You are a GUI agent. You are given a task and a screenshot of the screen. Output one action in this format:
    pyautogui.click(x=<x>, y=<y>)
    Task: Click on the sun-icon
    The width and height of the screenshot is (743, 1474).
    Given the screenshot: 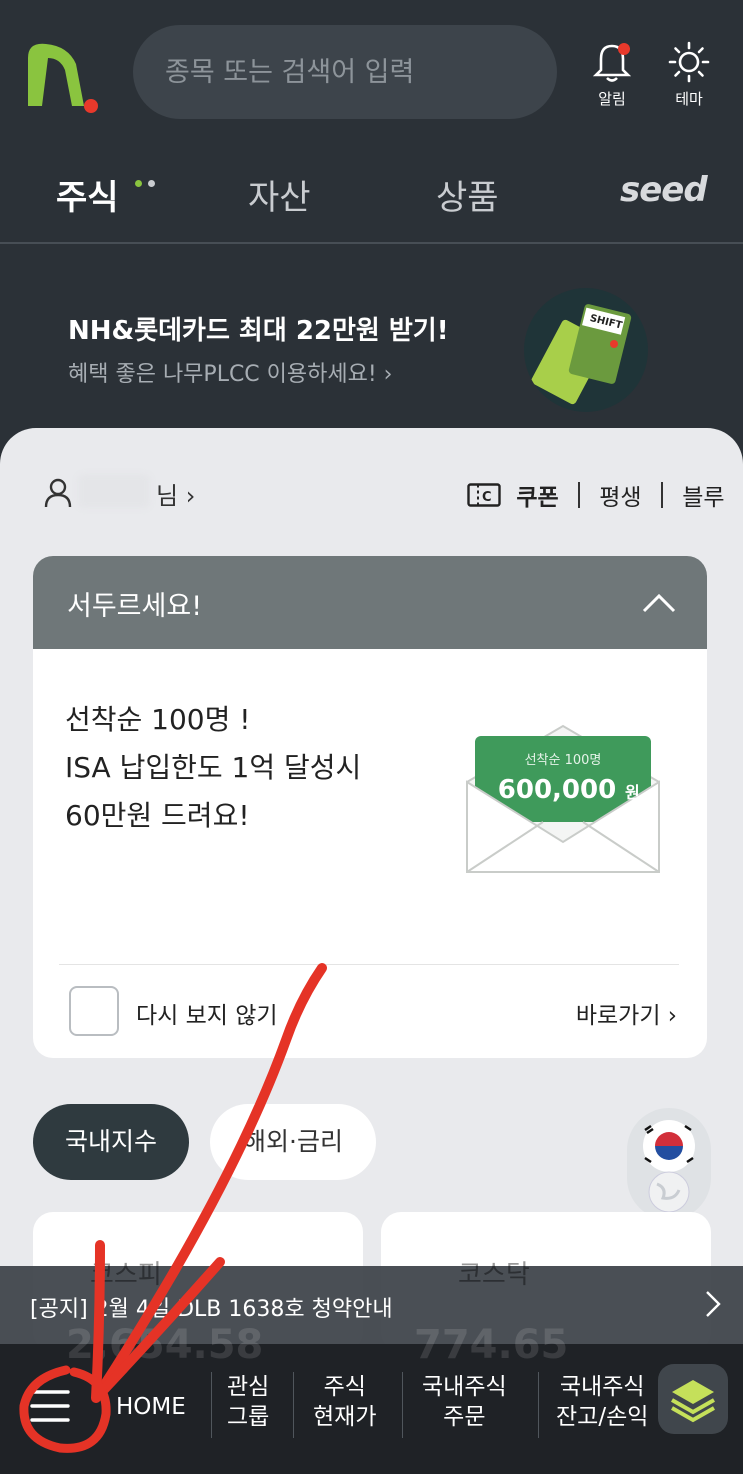 What is the action you would take?
    pyautogui.click(x=689, y=62)
    